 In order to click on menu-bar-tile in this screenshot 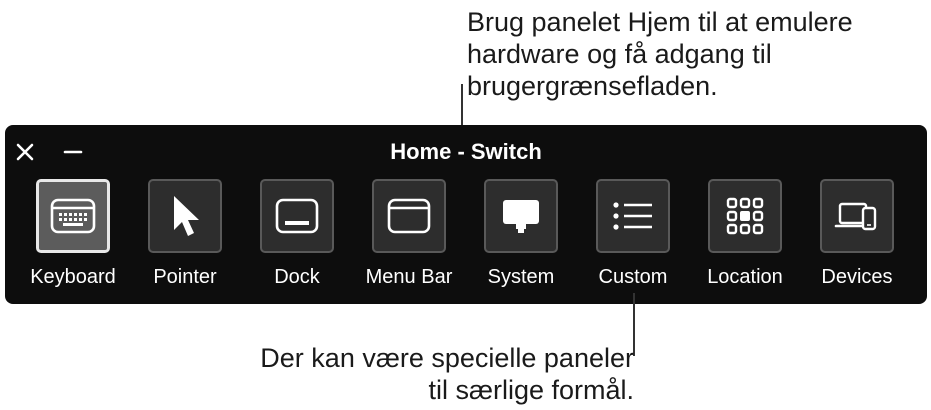, I will do `click(409, 216)`.